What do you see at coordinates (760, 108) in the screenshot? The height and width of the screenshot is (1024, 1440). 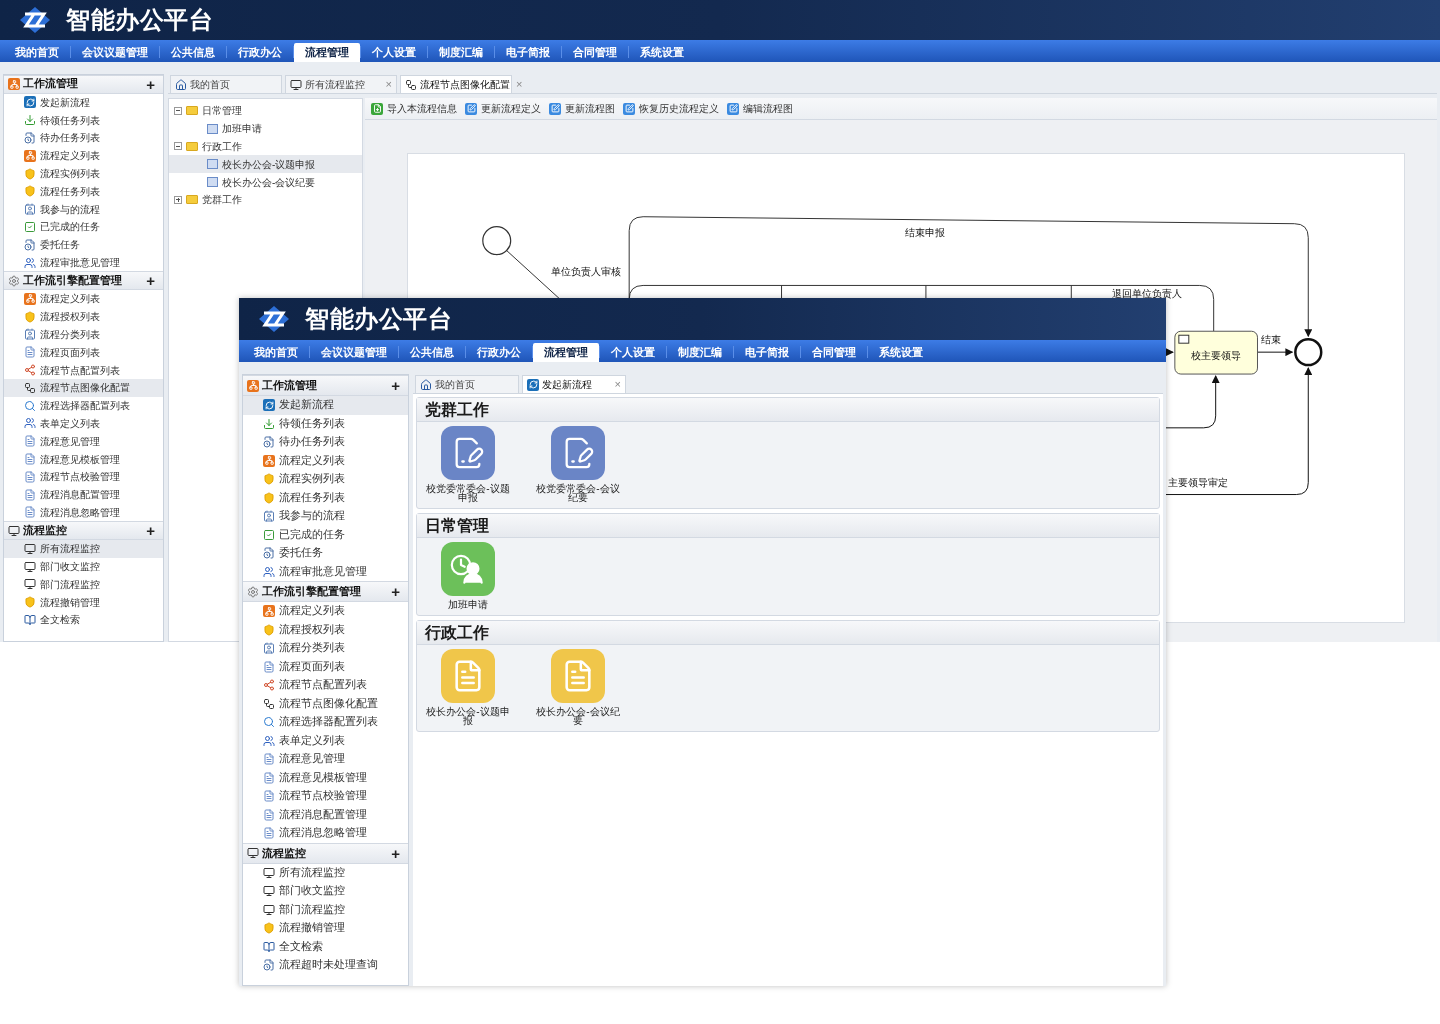 I see `toolbar-button: 编辑流程图` at bounding box center [760, 108].